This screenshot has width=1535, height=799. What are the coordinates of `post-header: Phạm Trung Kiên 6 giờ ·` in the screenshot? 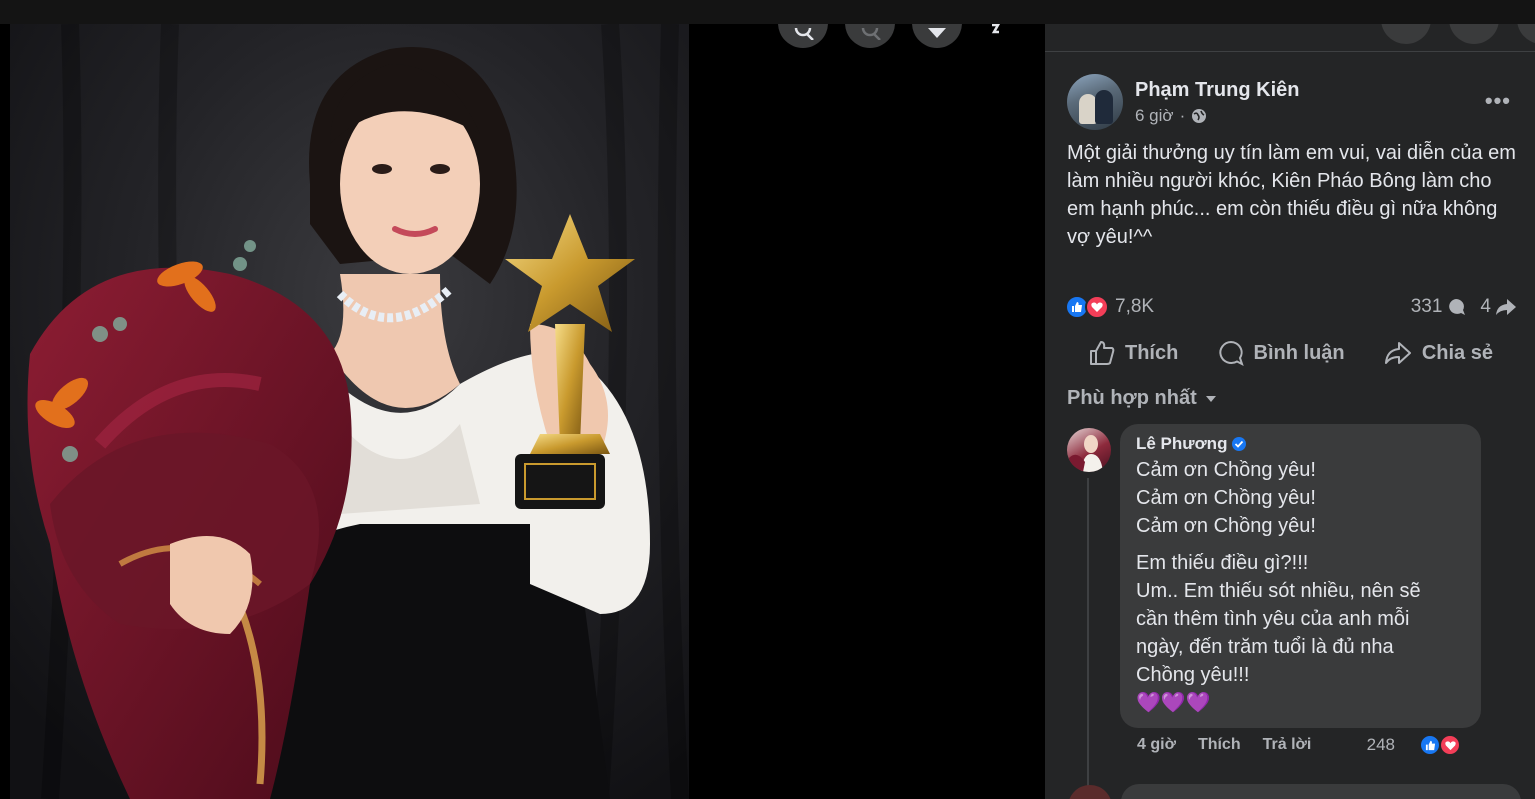 It's located at (1183, 102).